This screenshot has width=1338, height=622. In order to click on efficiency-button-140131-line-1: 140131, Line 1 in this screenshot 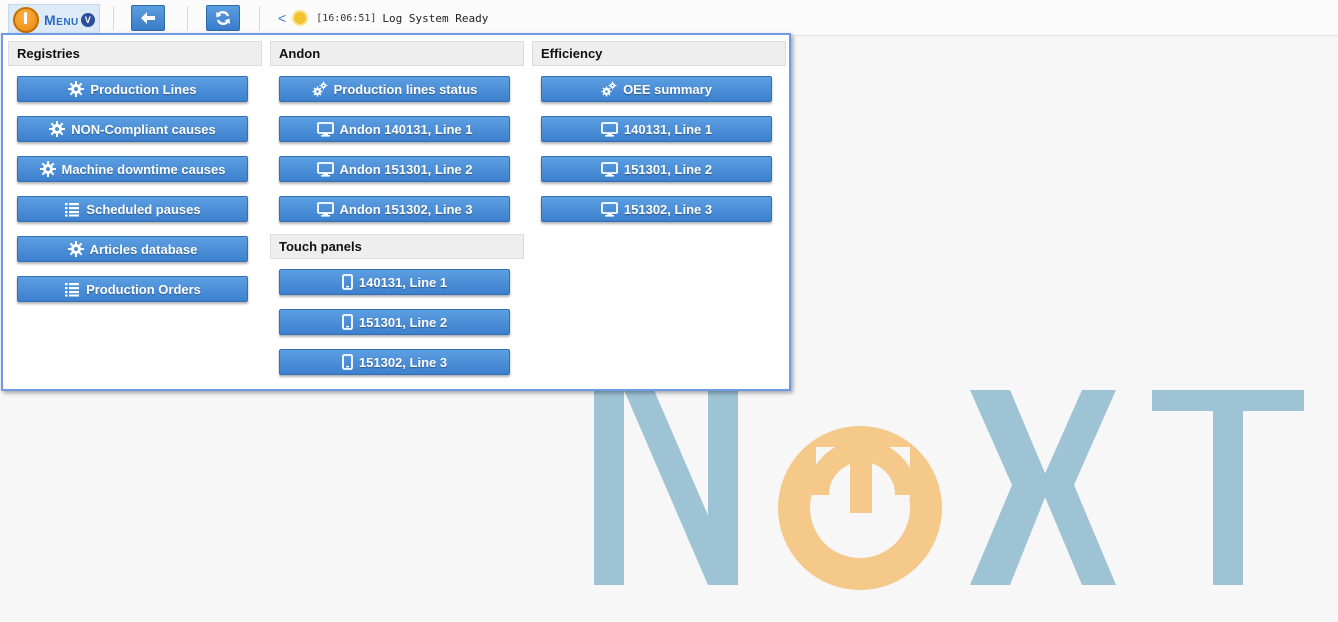, I will do `click(656, 129)`.